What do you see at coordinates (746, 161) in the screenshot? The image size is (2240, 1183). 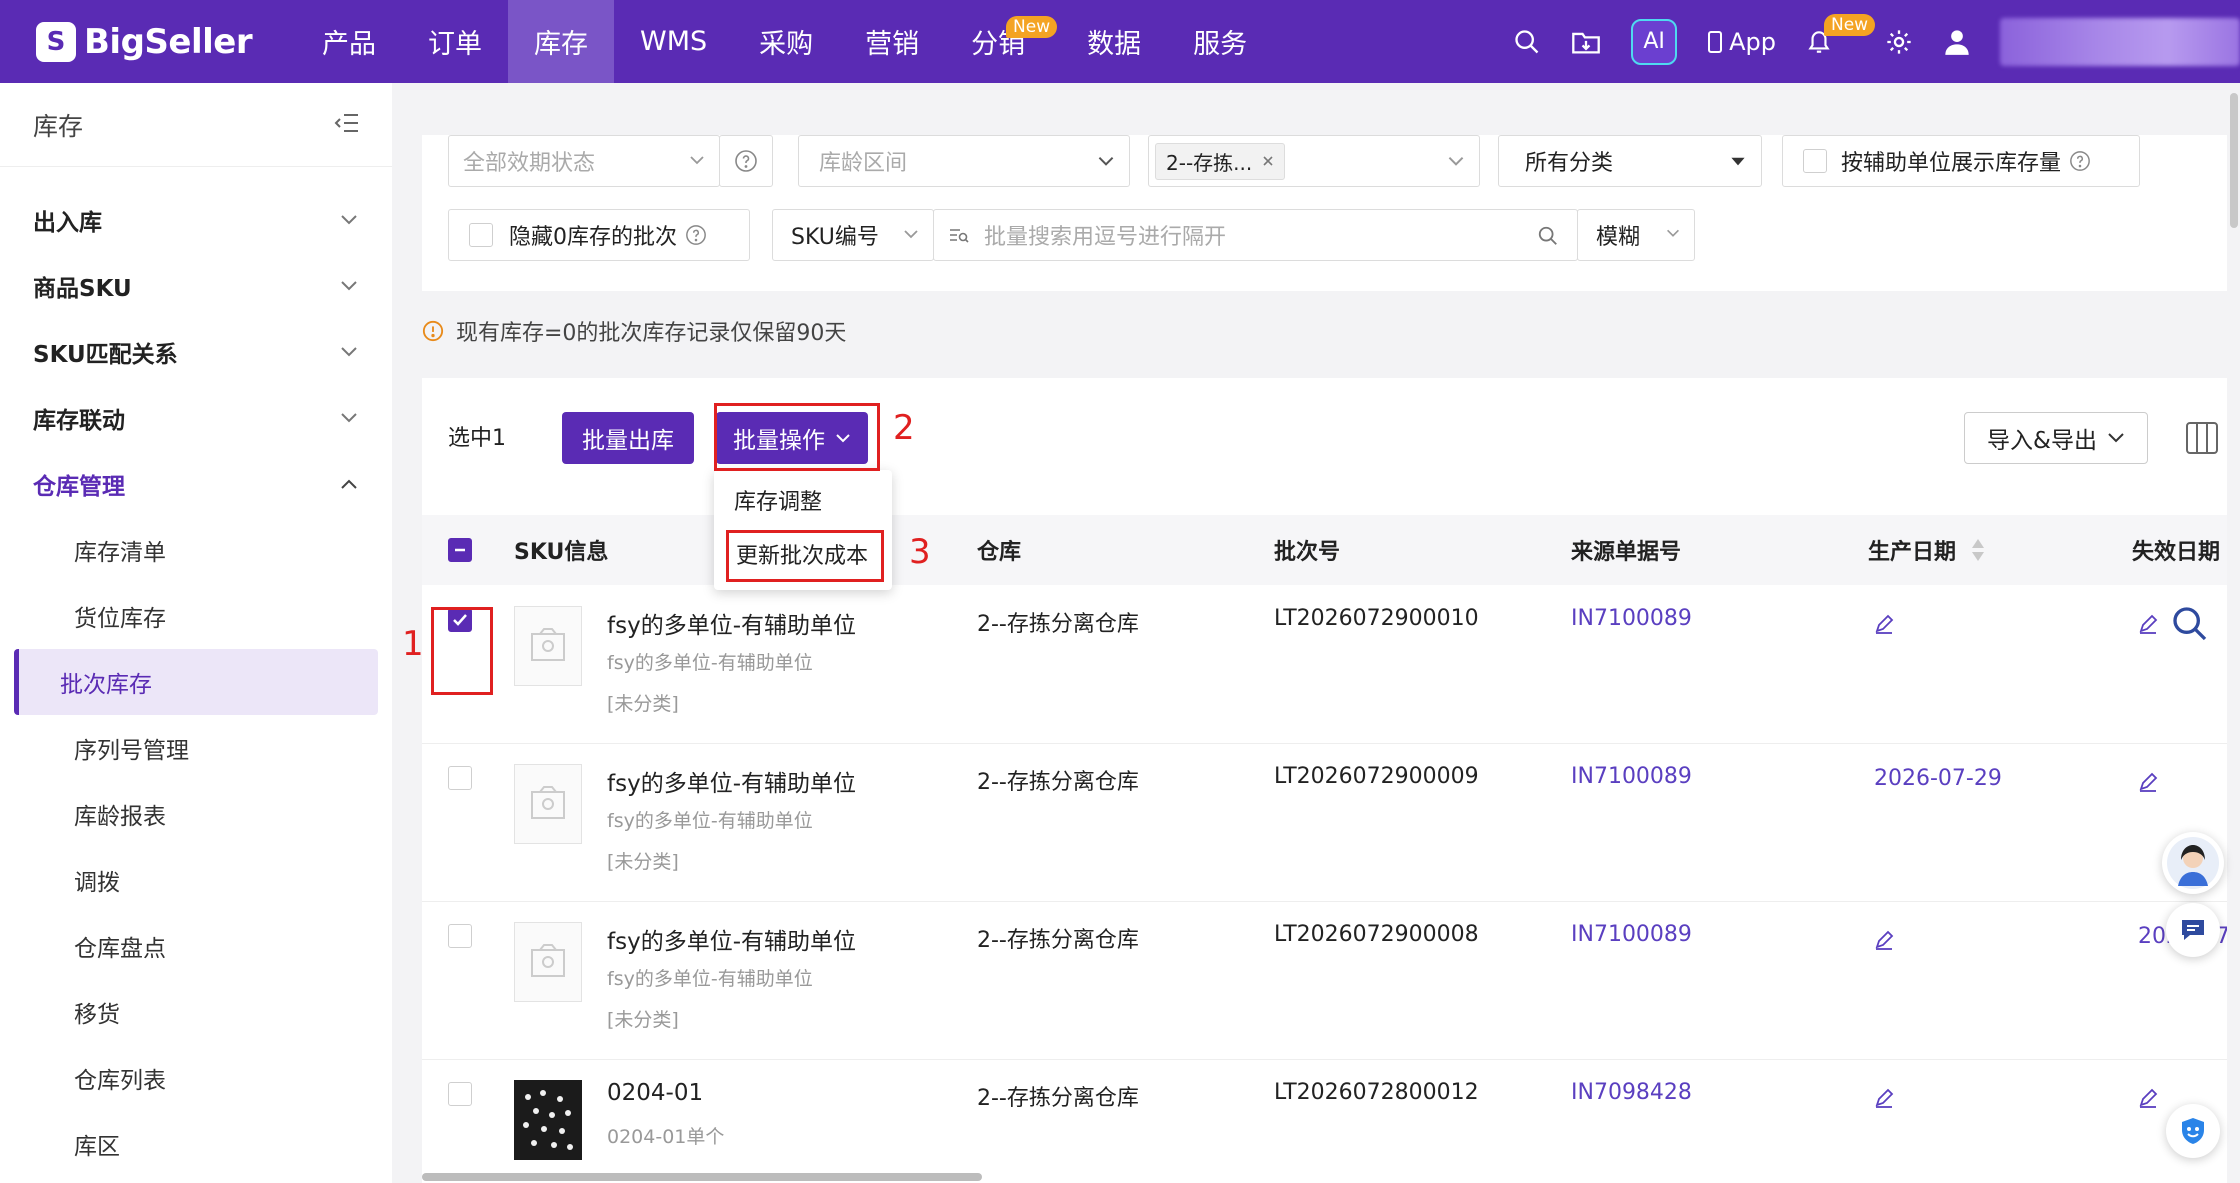 I see `help-icon-box` at bounding box center [746, 161].